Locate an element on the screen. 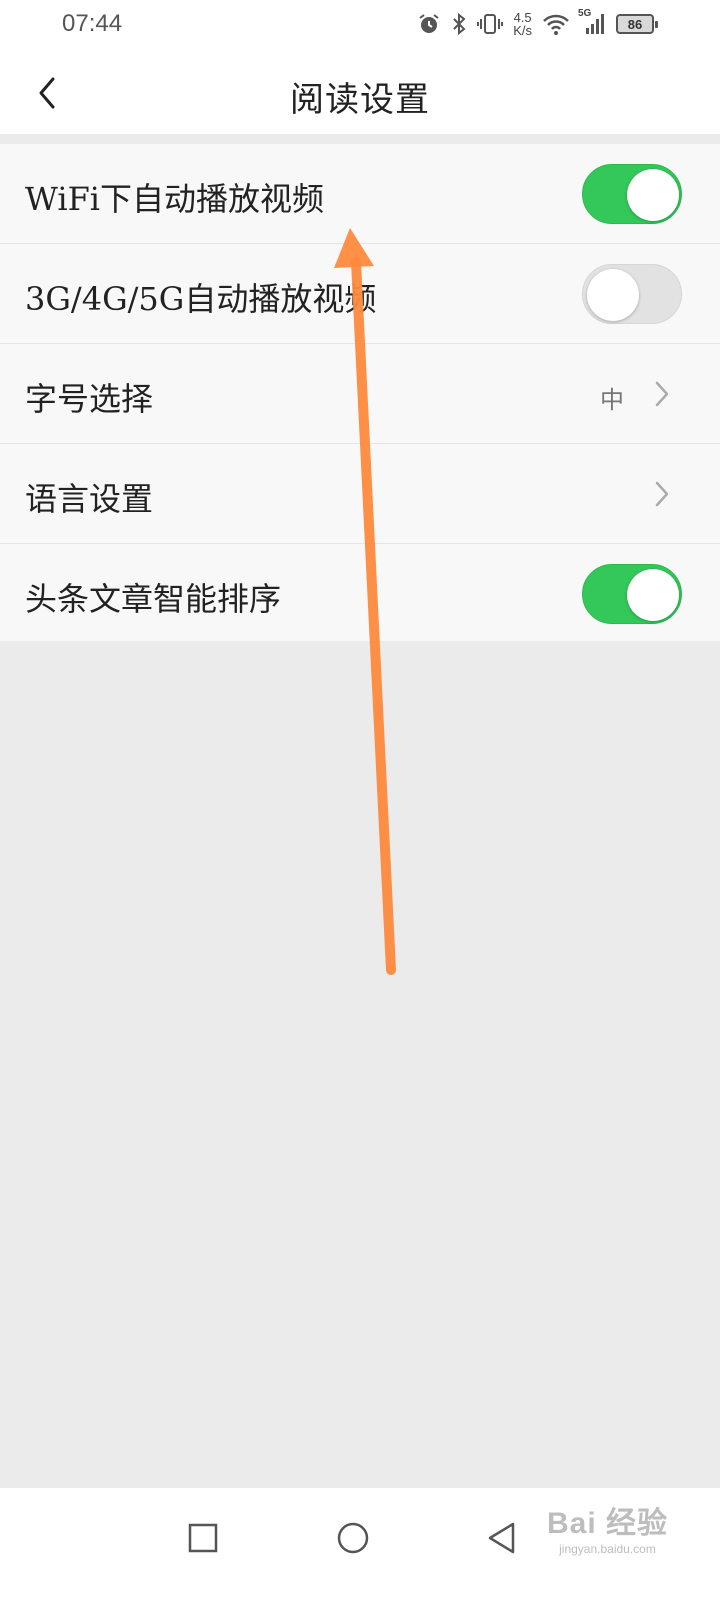 The image size is (720, 1600). font-size-value: 中 is located at coordinates (612, 400).